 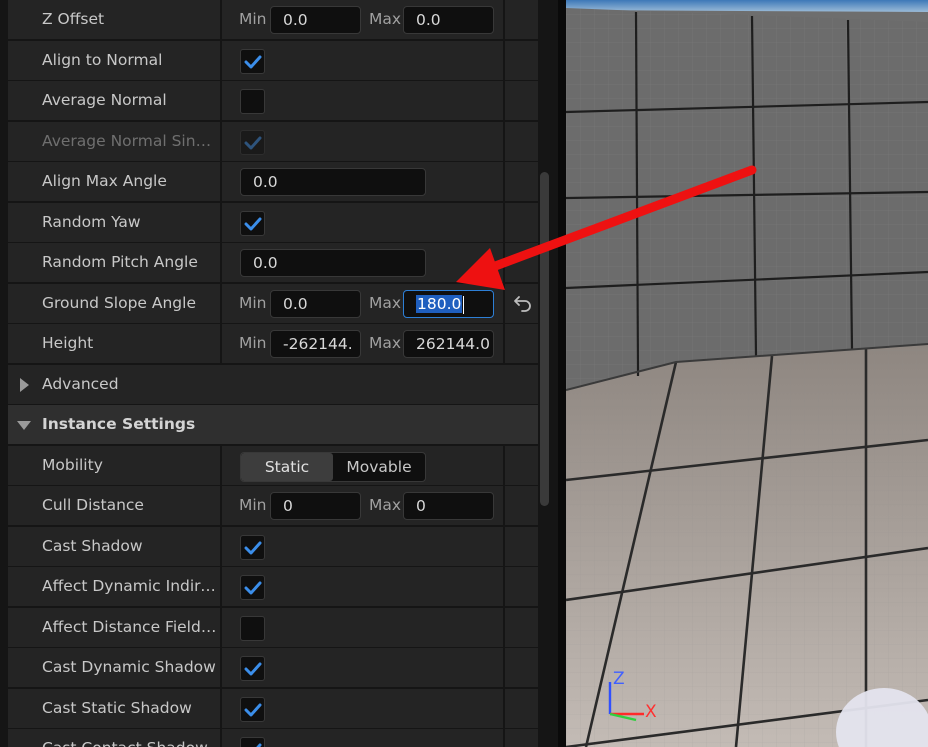 What do you see at coordinates (92, 546) in the screenshot?
I see `property-name: Cast Shadow` at bounding box center [92, 546].